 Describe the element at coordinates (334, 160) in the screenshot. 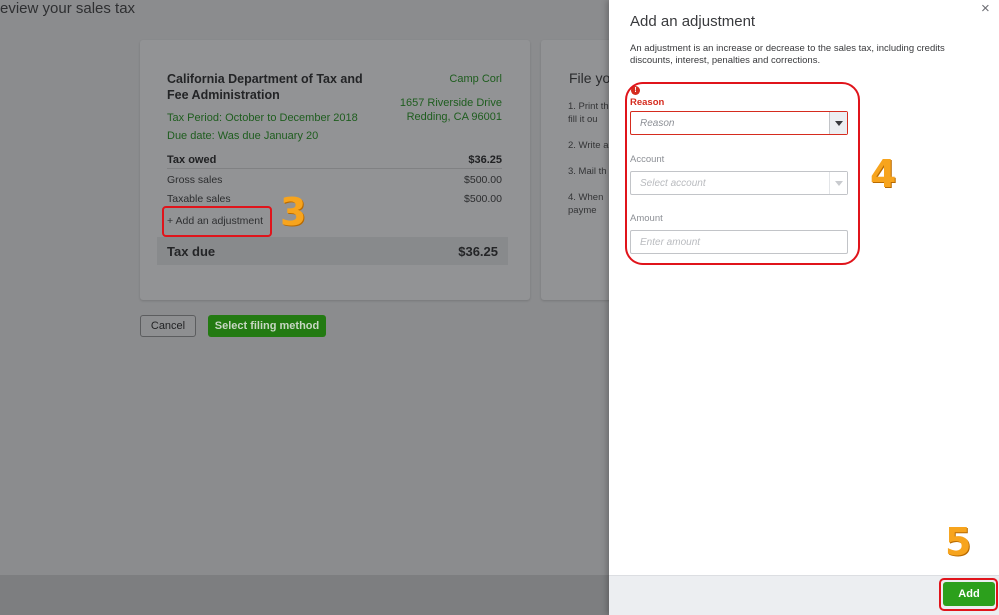

I see `tax-owed-row: Tax owed $36.25` at that location.